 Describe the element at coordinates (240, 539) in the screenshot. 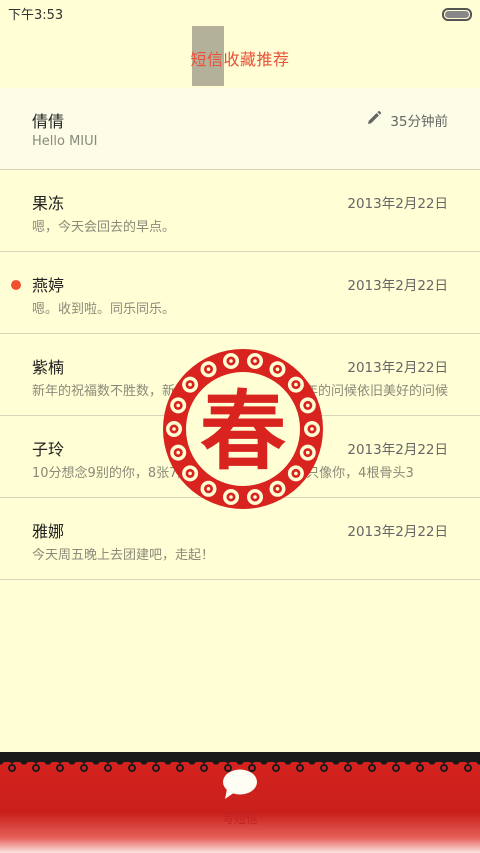

I see `conversation-row: 雅娜 今天周五晚上去团建吧，走起！ 2013年2月22日` at that location.